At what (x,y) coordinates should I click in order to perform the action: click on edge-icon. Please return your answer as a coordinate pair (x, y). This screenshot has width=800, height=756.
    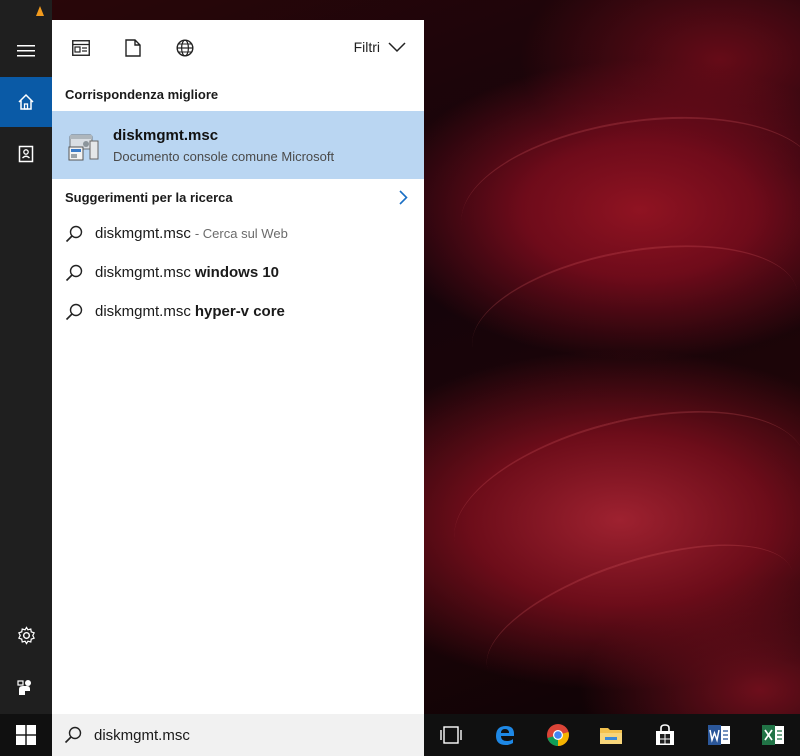
    Looking at the image, I should click on (505, 735).